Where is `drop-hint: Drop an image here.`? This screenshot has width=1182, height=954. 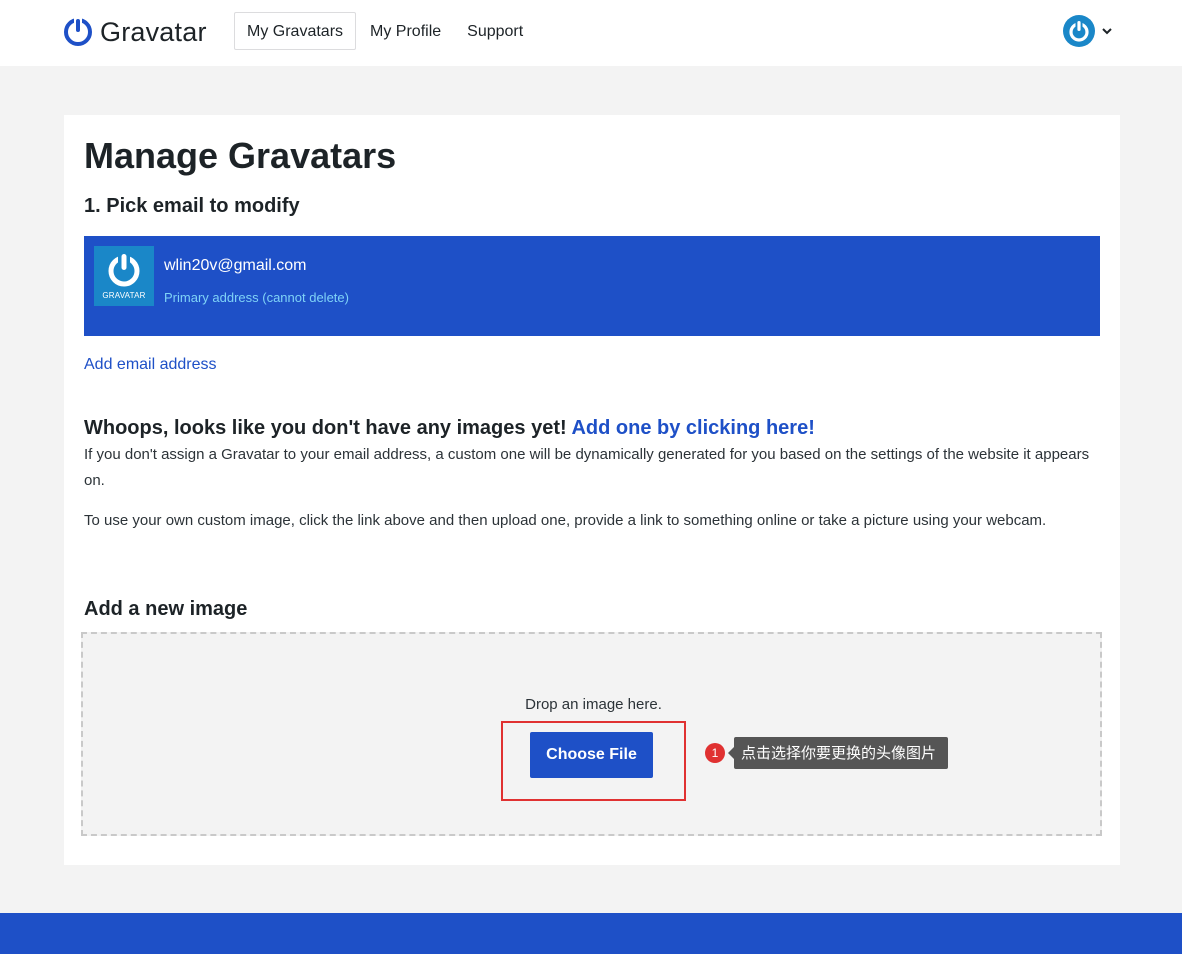 drop-hint: Drop an image here. is located at coordinates (593, 704).